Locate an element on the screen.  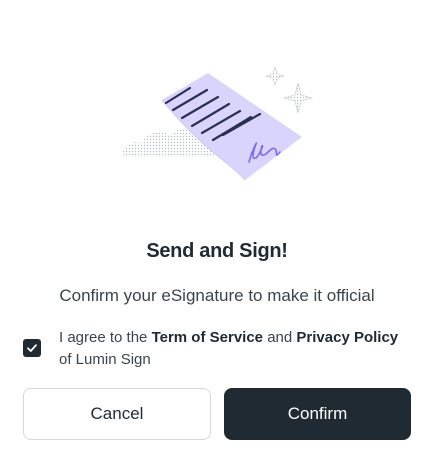
agreement-conjunction: and is located at coordinates (280, 337).